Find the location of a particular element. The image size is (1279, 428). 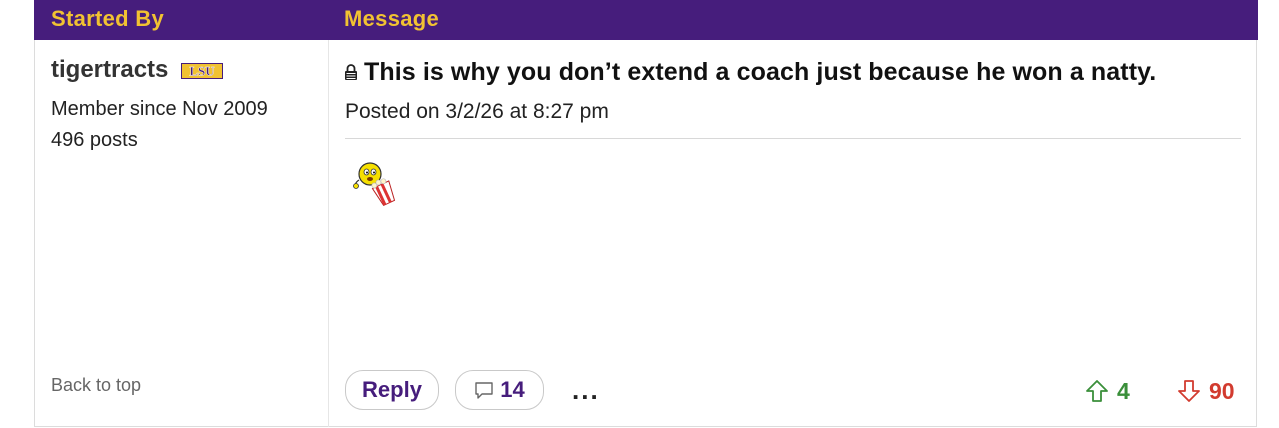

lsu-badge-text: LSU is located at coordinates (202, 71).